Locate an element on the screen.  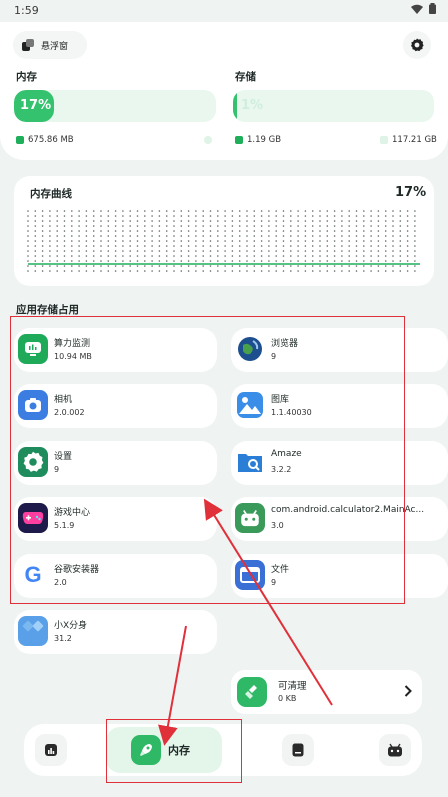
app-item: 小X分身 31.2 is located at coordinates (115, 632).